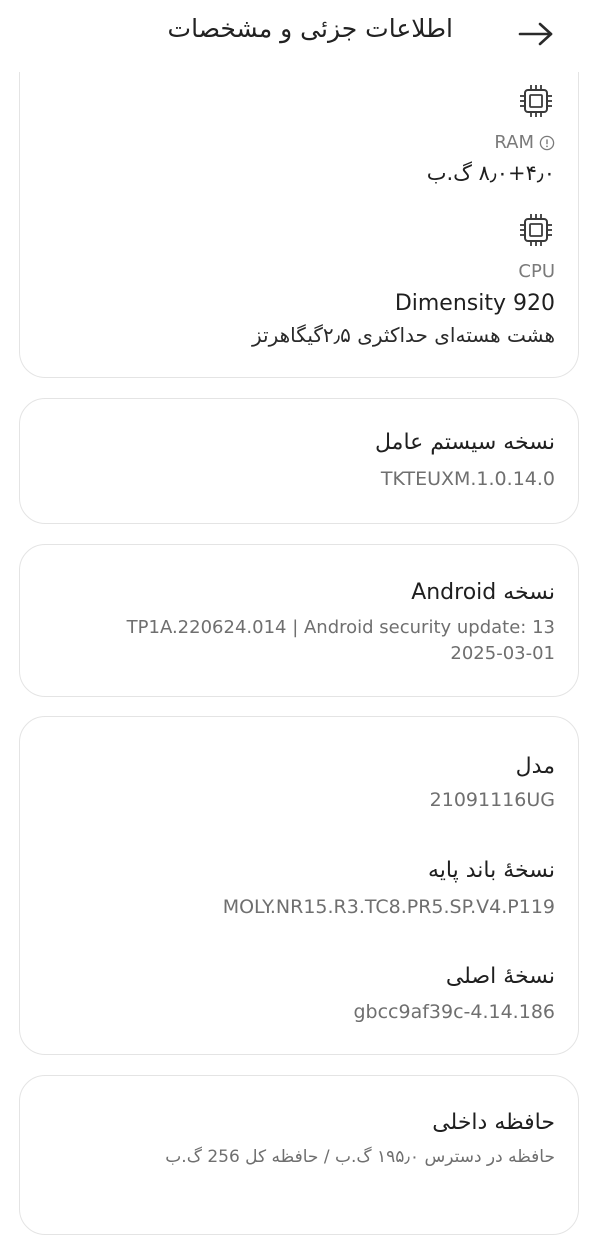 The image size is (591, 1235). I want to click on os-version-title: نسخه سیستم عامل, so click(465, 442).